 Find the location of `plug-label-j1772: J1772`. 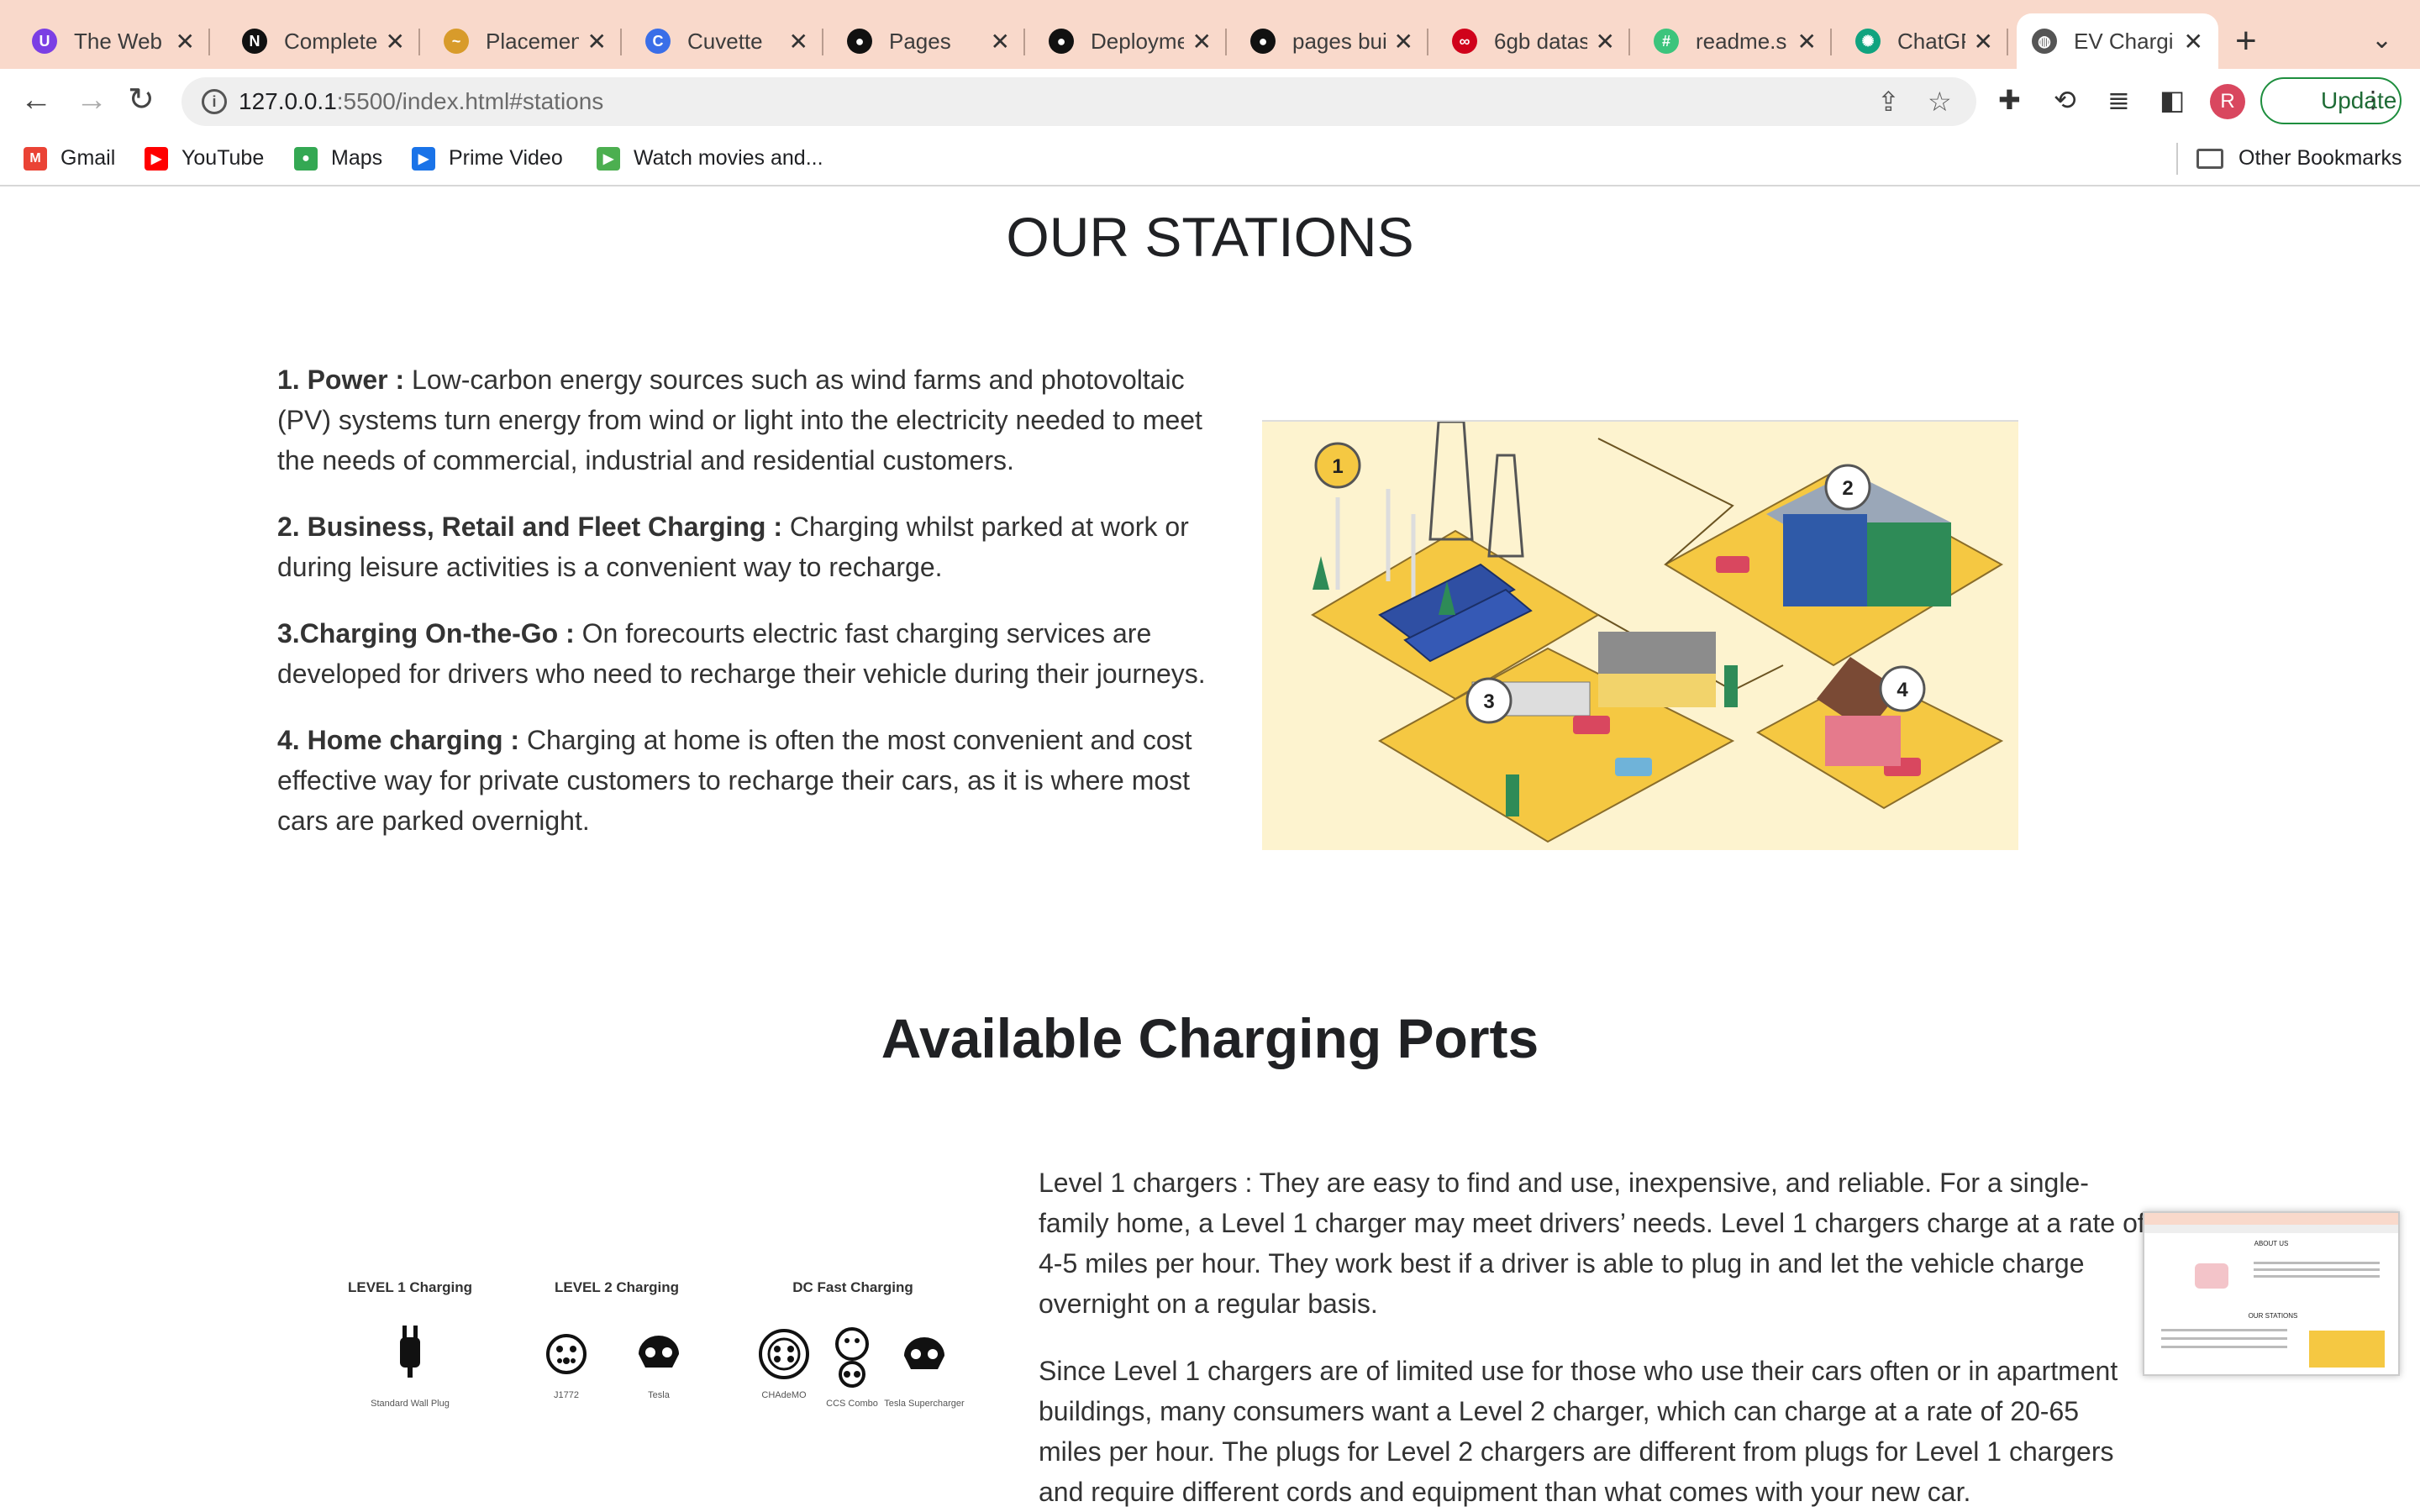

plug-label-j1772: J1772 is located at coordinates (567, 1395).